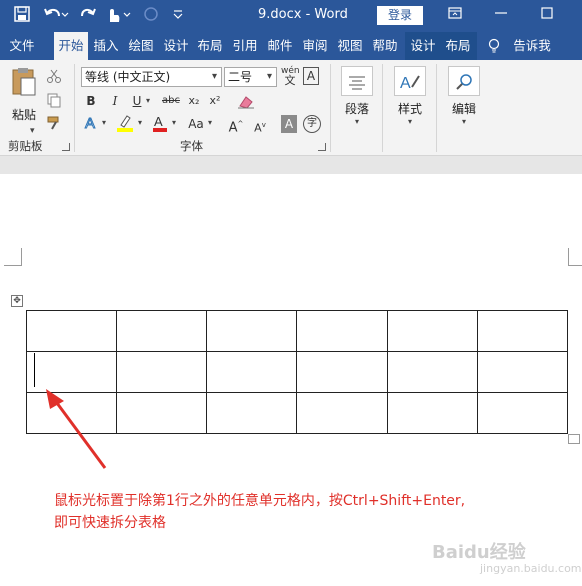 Image resolution: width=582 pixels, height=586 pixels. I want to click on search-icon, so click(464, 81).